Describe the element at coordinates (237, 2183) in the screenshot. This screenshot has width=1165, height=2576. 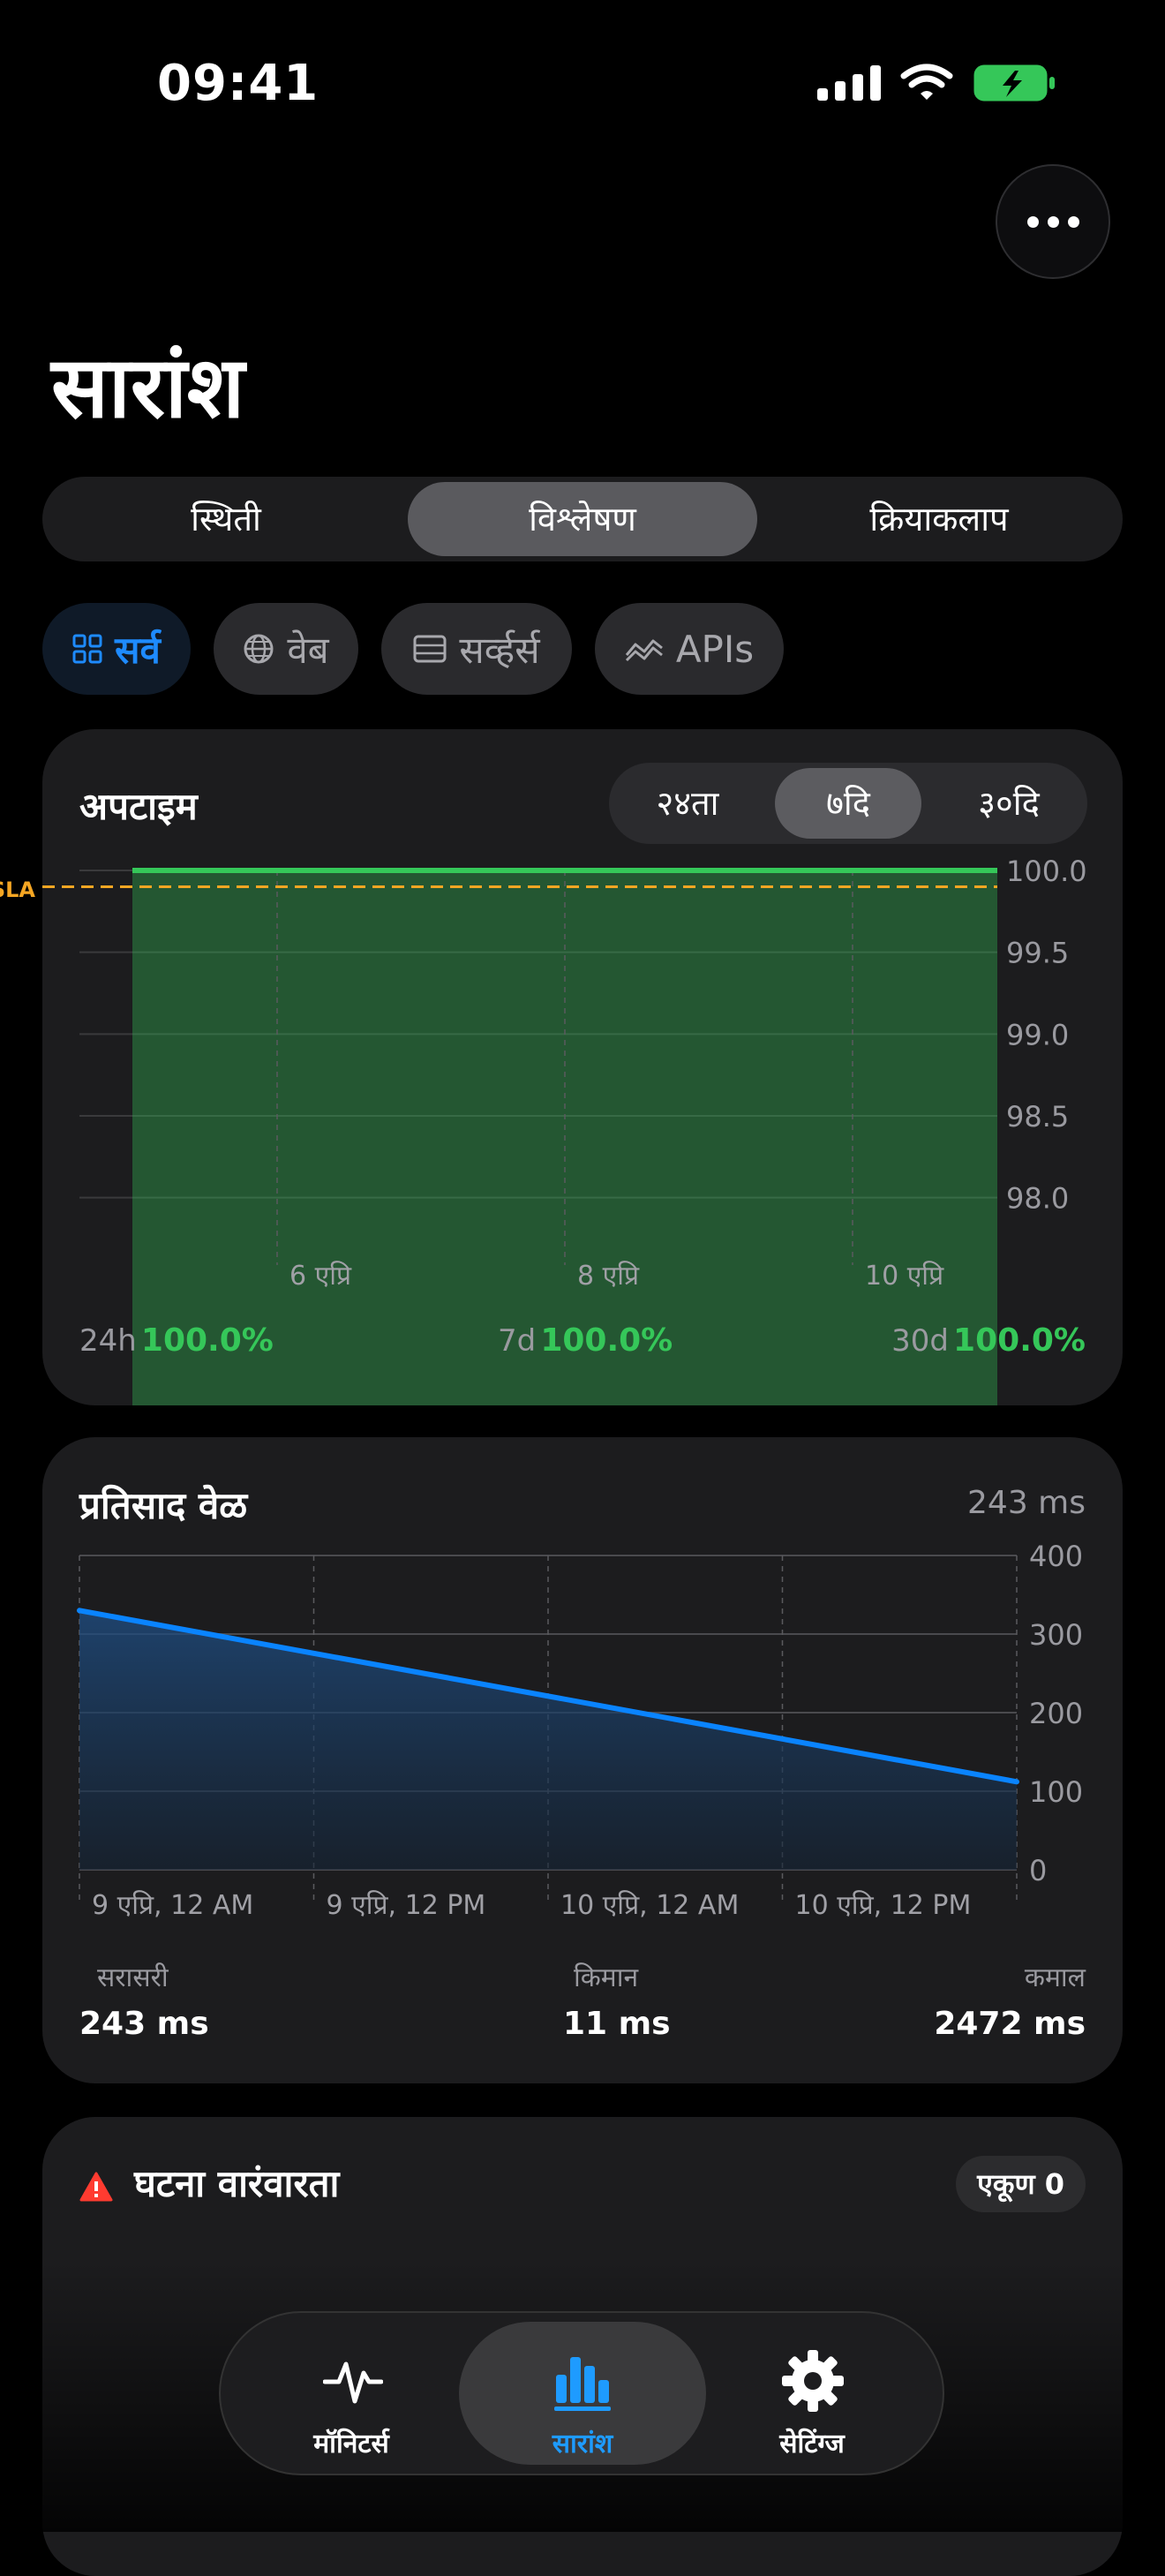
I see `incident-title: घटना वारंवारता` at that location.